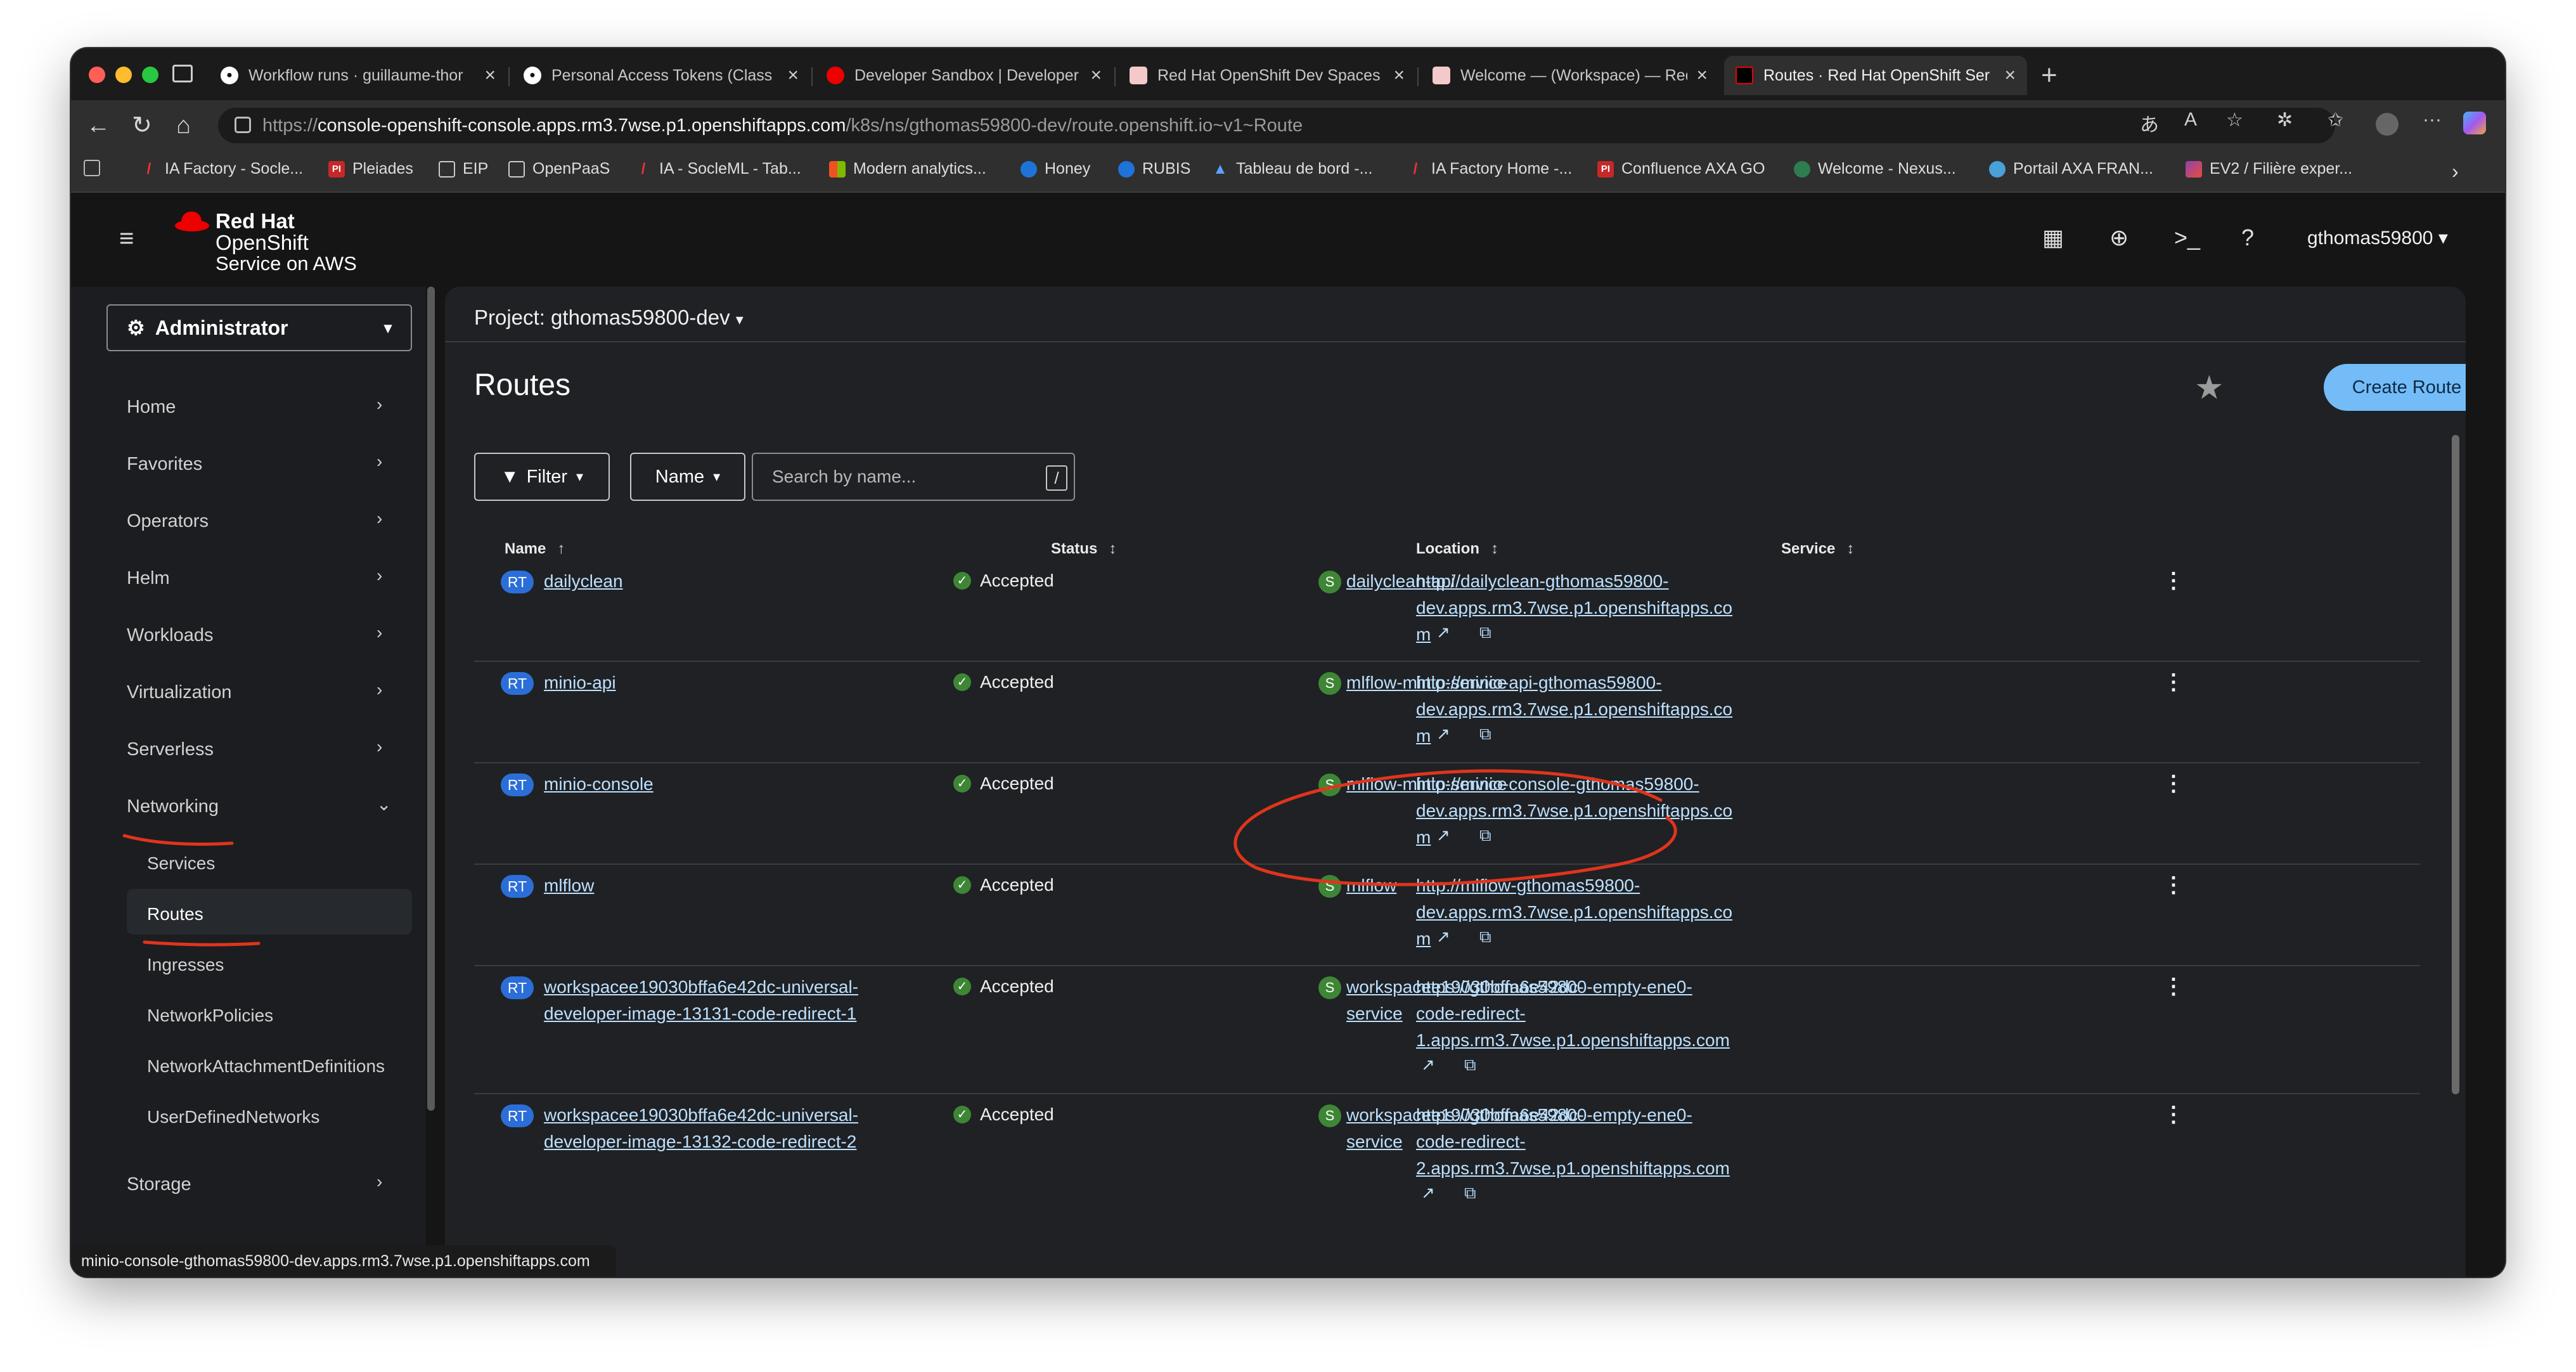 The width and height of the screenshot is (2576, 1372). What do you see at coordinates (2474, 123) in the screenshot?
I see `copilot-icon` at bounding box center [2474, 123].